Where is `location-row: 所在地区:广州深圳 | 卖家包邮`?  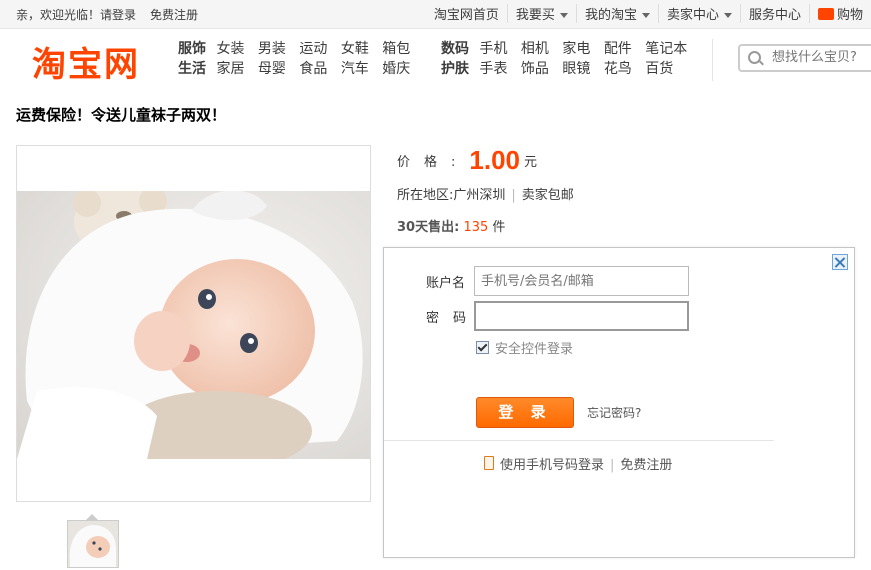
location-row: 所在地区:广州深圳 | 卖家包邮 is located at coordinates (485, 193).